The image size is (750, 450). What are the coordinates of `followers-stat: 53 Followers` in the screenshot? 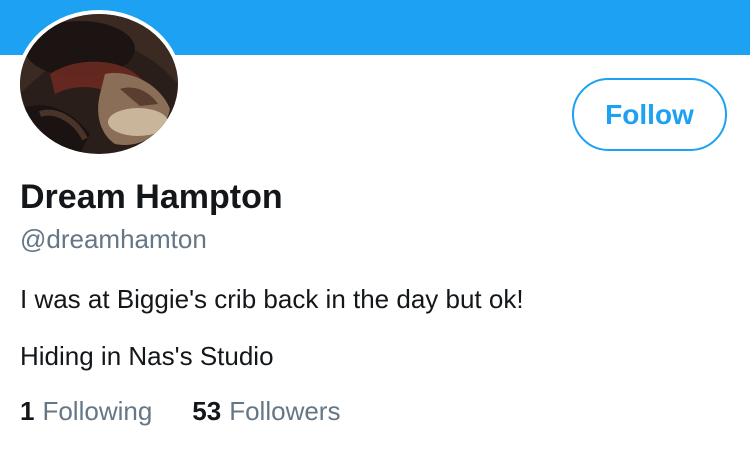 It's located at (266, 411).